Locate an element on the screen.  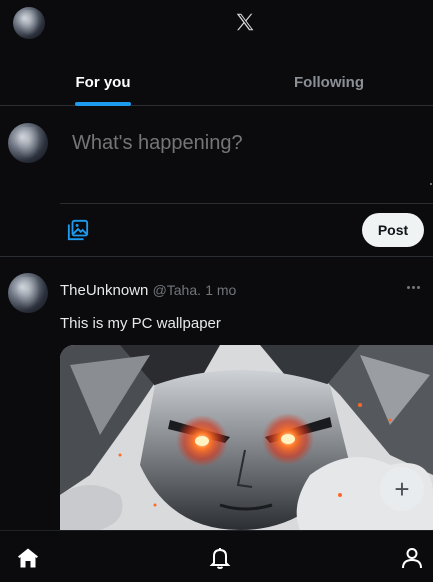
tweet-timestamp: 1 mo is located at coordinates (220, 290).